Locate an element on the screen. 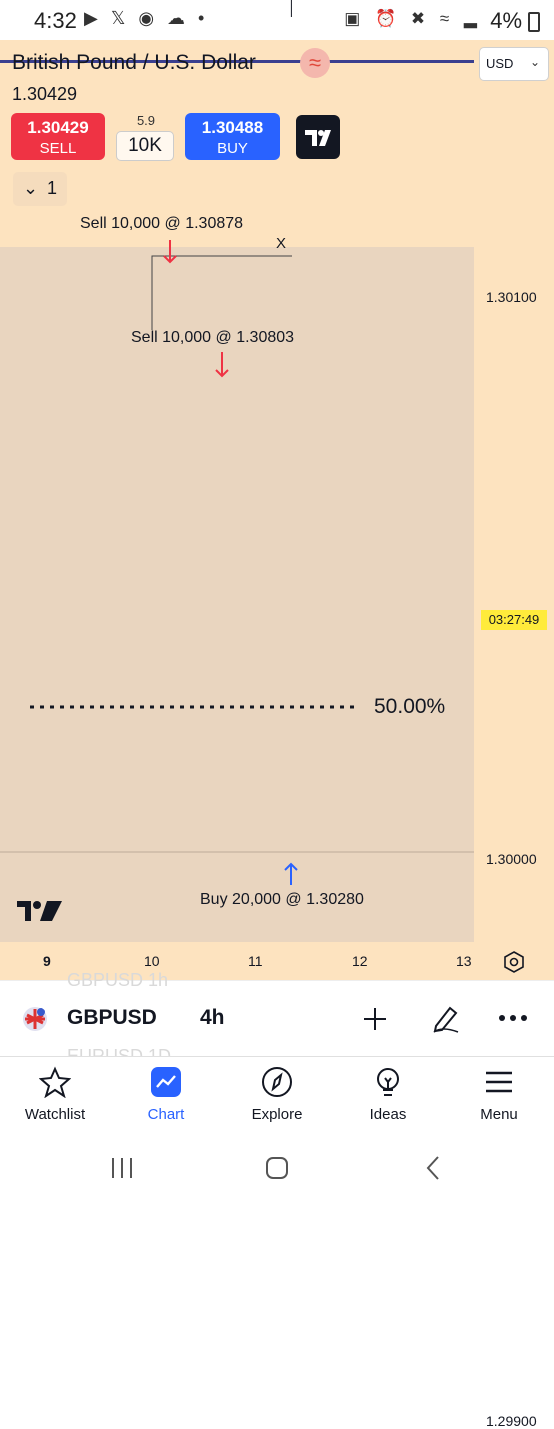  star-icon is located at coordinates (55, 1082).